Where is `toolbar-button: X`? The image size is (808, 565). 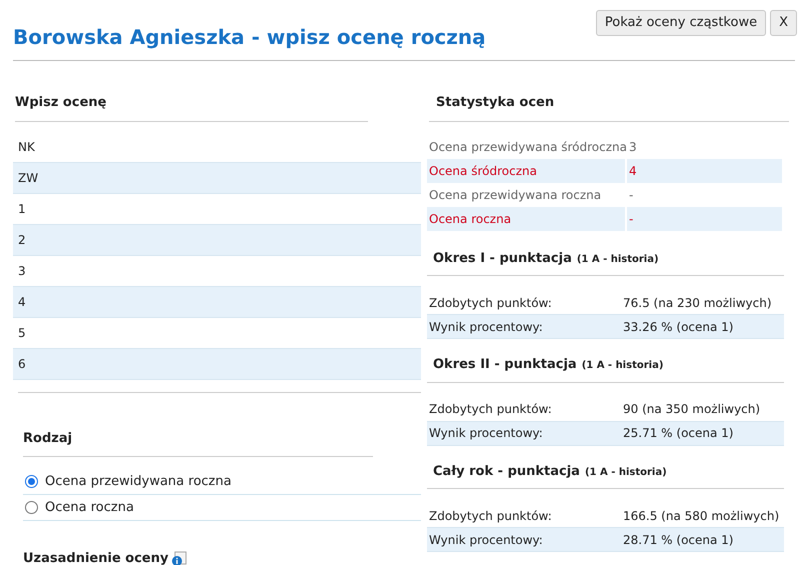
toolbar-button: X is located at coordinates (783, 23).